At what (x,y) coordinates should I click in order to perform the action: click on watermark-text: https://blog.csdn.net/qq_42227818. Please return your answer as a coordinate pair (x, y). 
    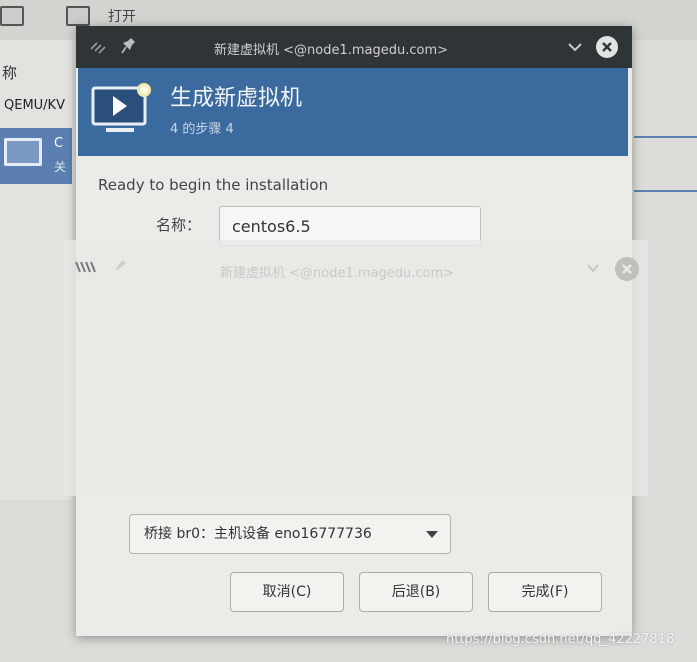
    Looking at the image, I should click on (560, 639).